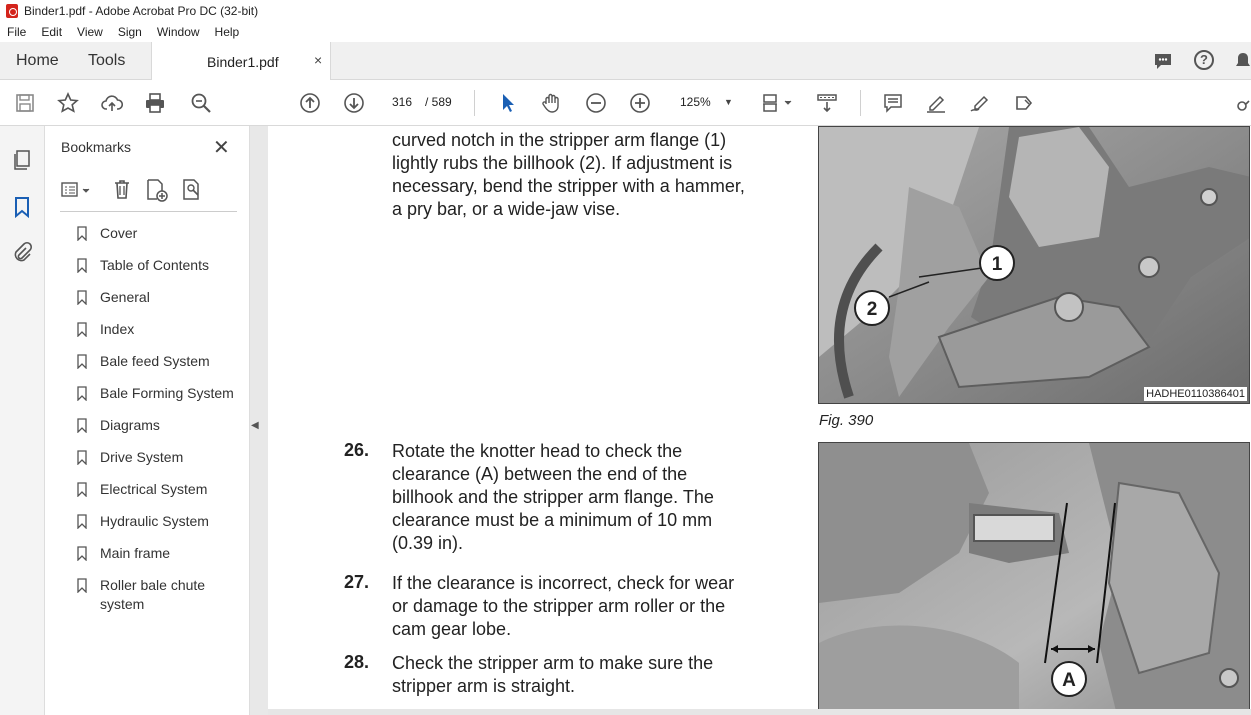  Describe the element at coordinates (827, 103) in the screenshot. I see `scroll-mode-icon` at that location.